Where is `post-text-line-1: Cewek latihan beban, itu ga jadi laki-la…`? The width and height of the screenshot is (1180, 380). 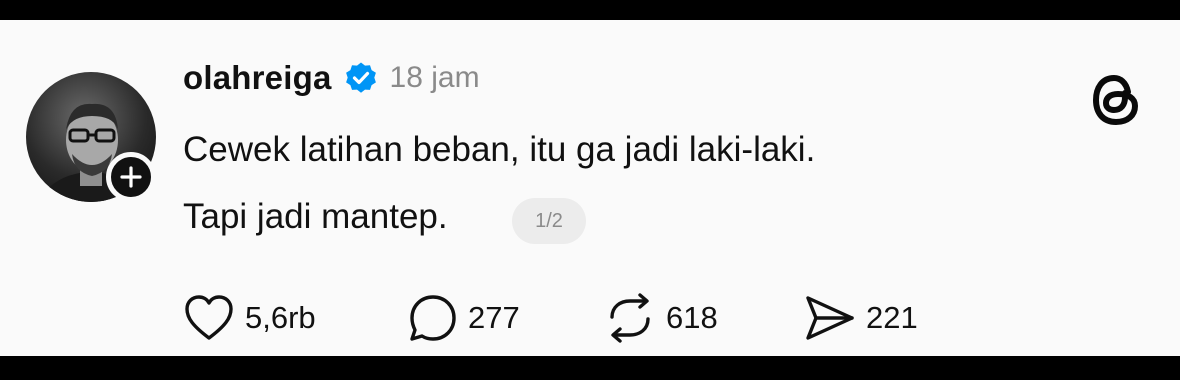 post-text-line-1: Cewek latihan beban, itu ga jadi laki-la… is located at coordinates (499, 149).